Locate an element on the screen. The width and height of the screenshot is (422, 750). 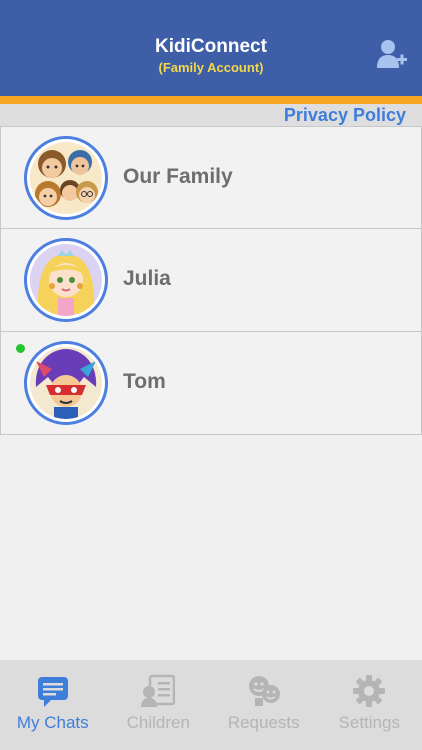
app-header: KidiConnect (Family Account) is located at coordinates (211, 48).